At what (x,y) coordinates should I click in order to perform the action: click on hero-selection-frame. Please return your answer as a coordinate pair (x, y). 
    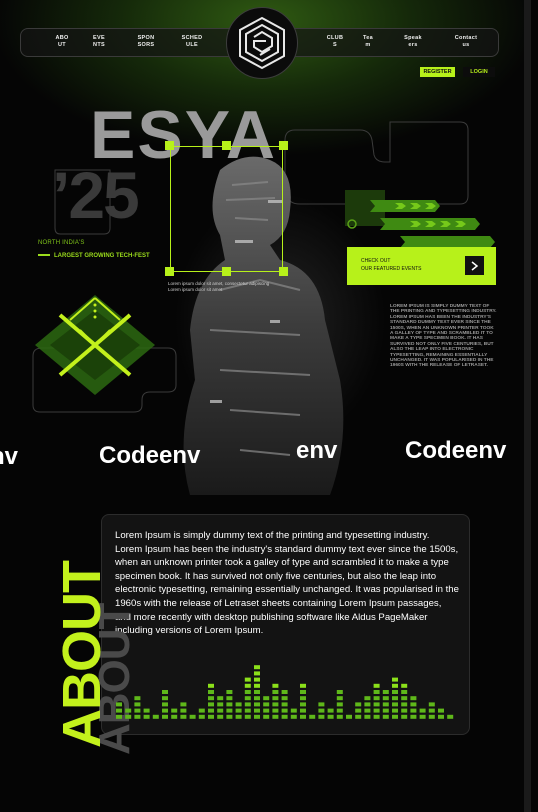
    Looking at the image, I should click on (226, 209).